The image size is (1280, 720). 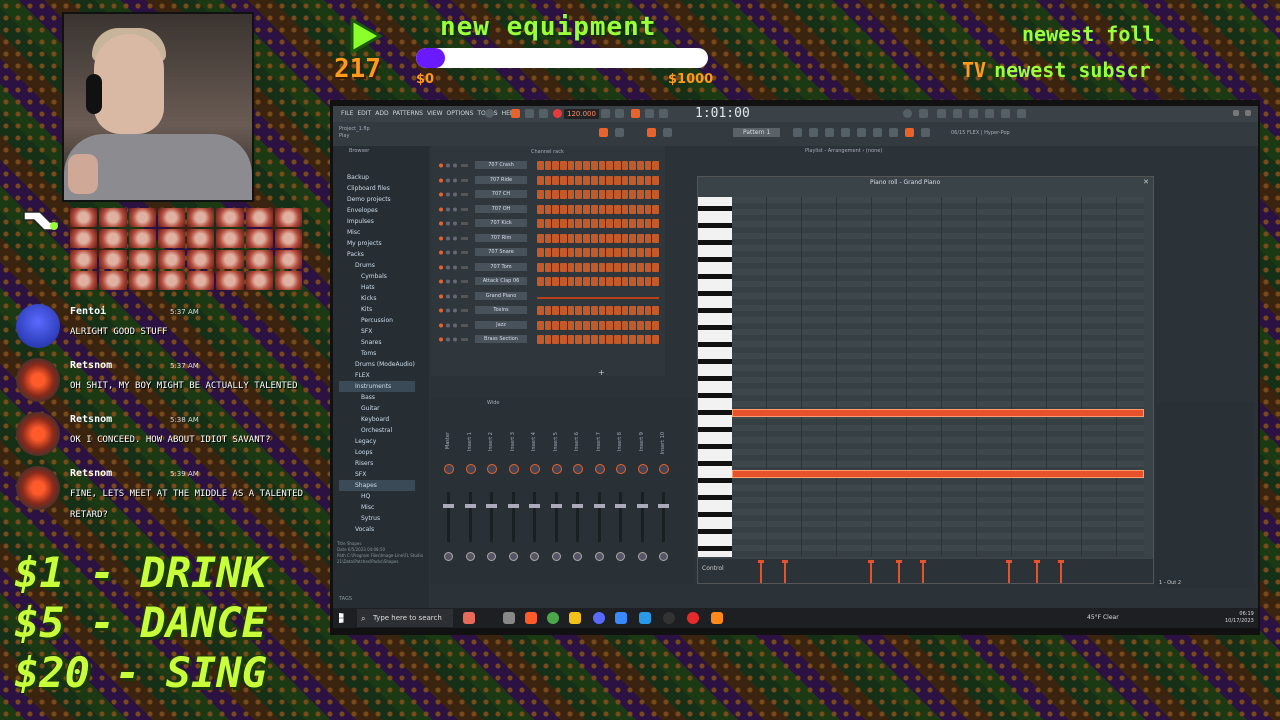 I want to click on obs-icon, so click(x=669, y=618).